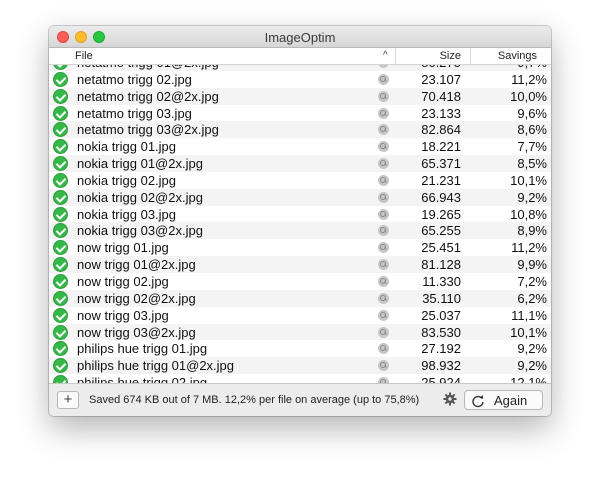  What do you see at coordinates (123, 281) in the screenshot?
I see `file-name: now trigg 02.jpg` at bounding box center [123, 281].